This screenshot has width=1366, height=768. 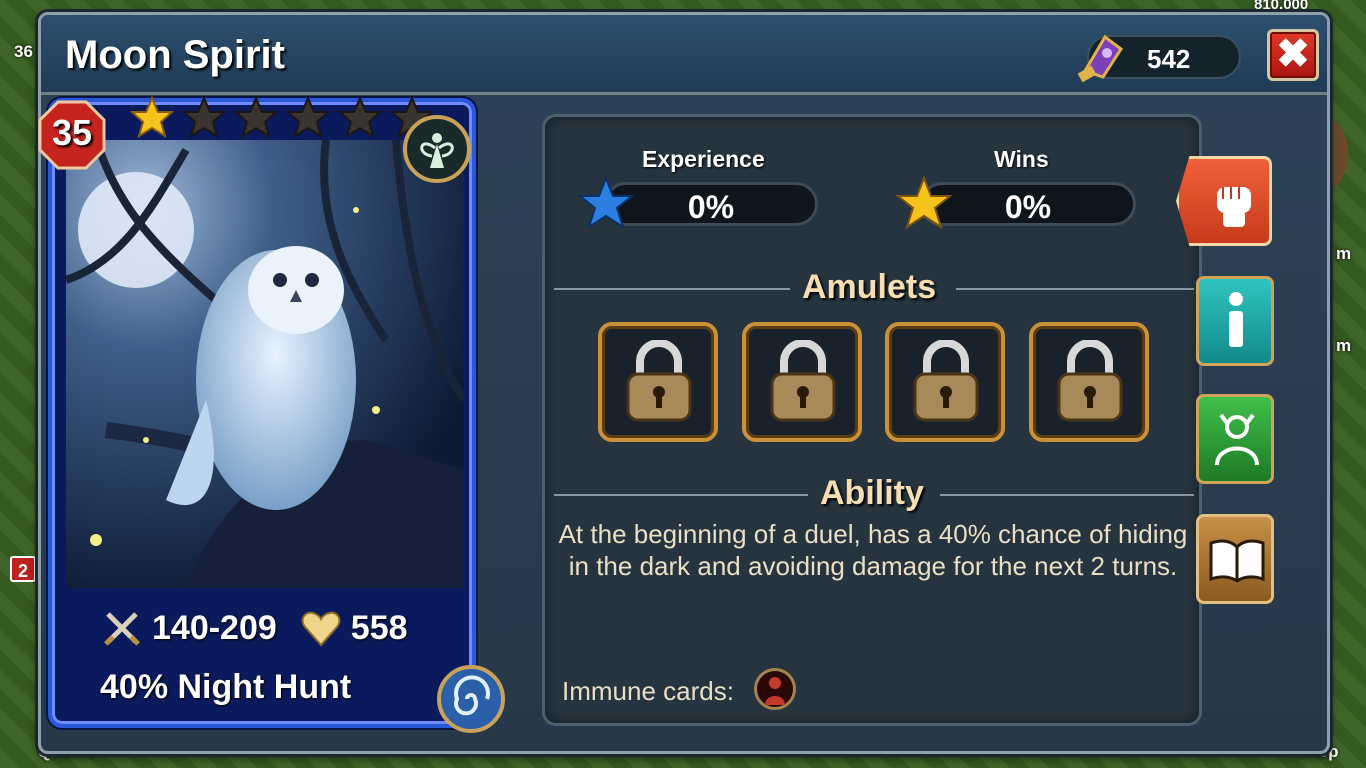 I want to click on upgrade-button, so click(x=1235, y=439).